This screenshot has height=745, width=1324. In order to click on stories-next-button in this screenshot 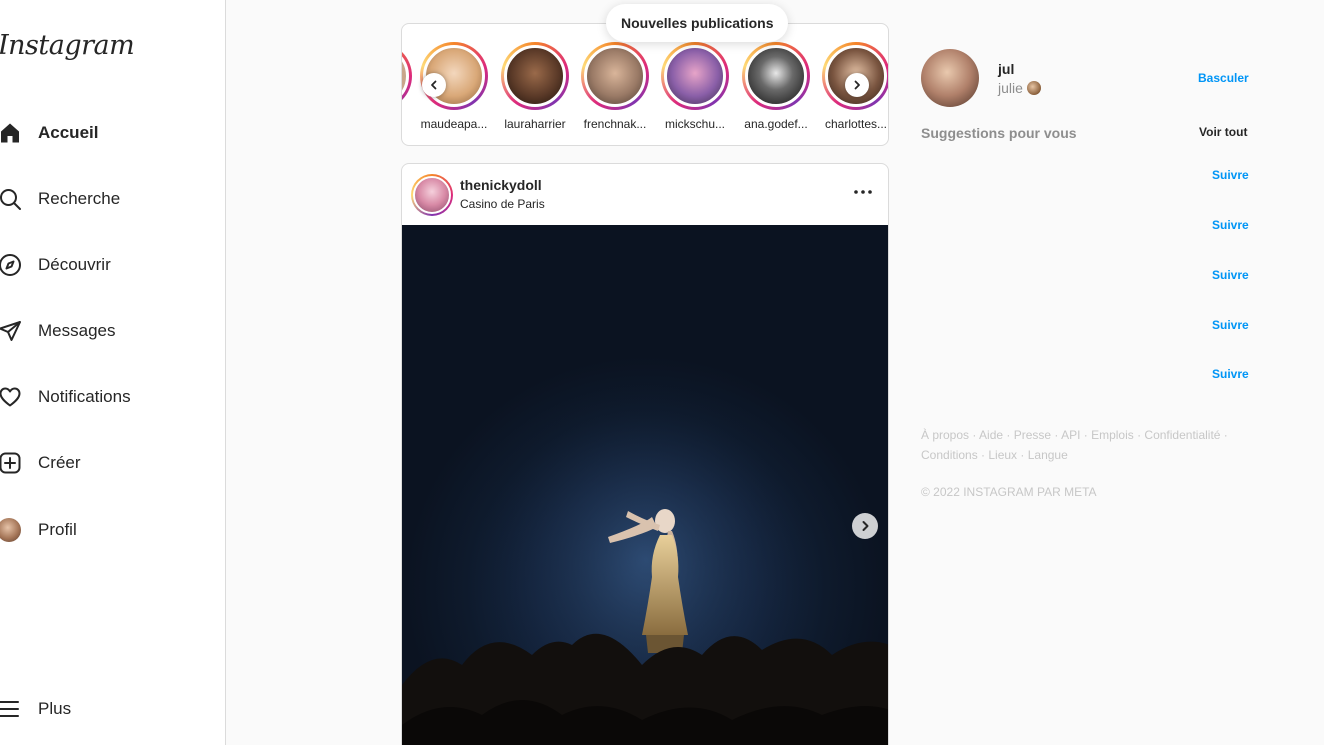, I will do `click(857, 85)`.